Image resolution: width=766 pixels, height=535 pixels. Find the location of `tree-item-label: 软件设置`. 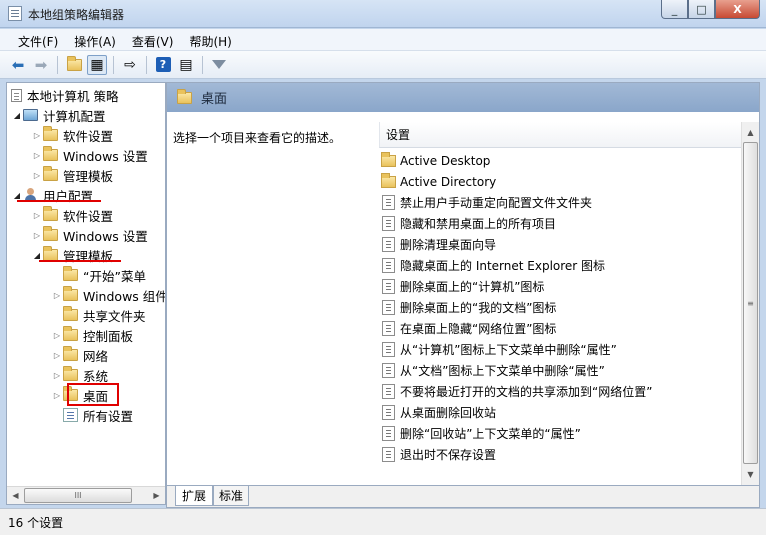

tree-item-label: 软件设置 is located at coordinates (88, 216).